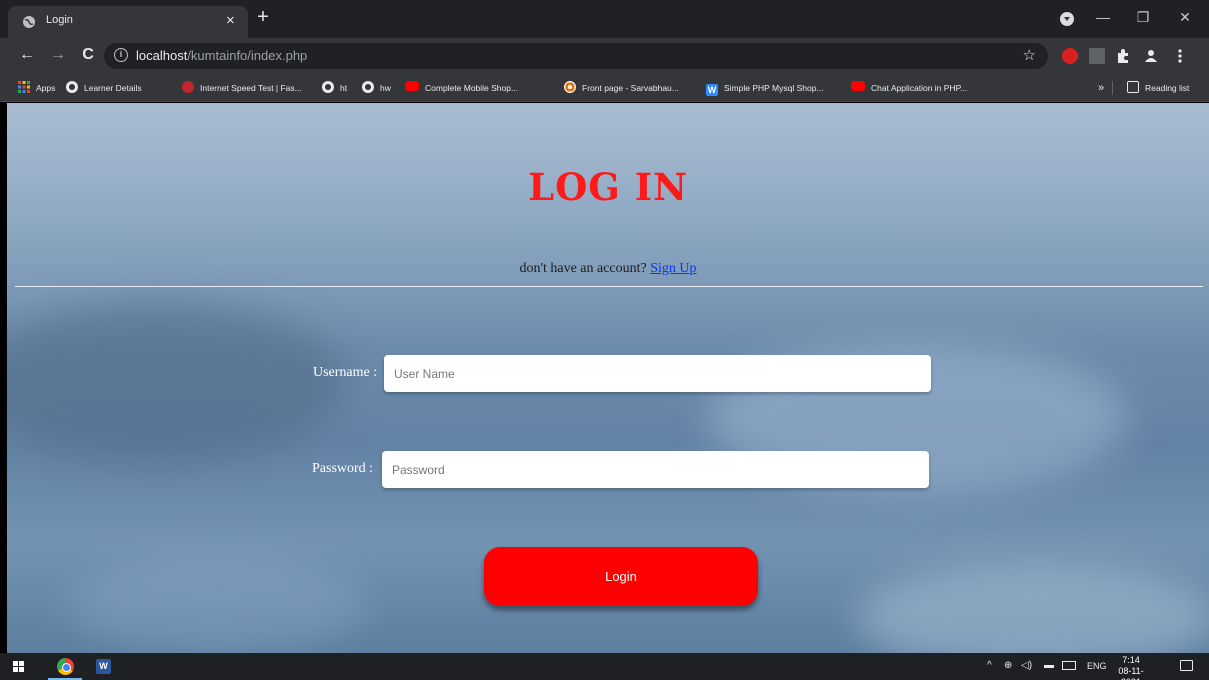 The height and width of the screenshot is (680, 1209). I want to click on profile-avatar-icon, so click(1151, 56).